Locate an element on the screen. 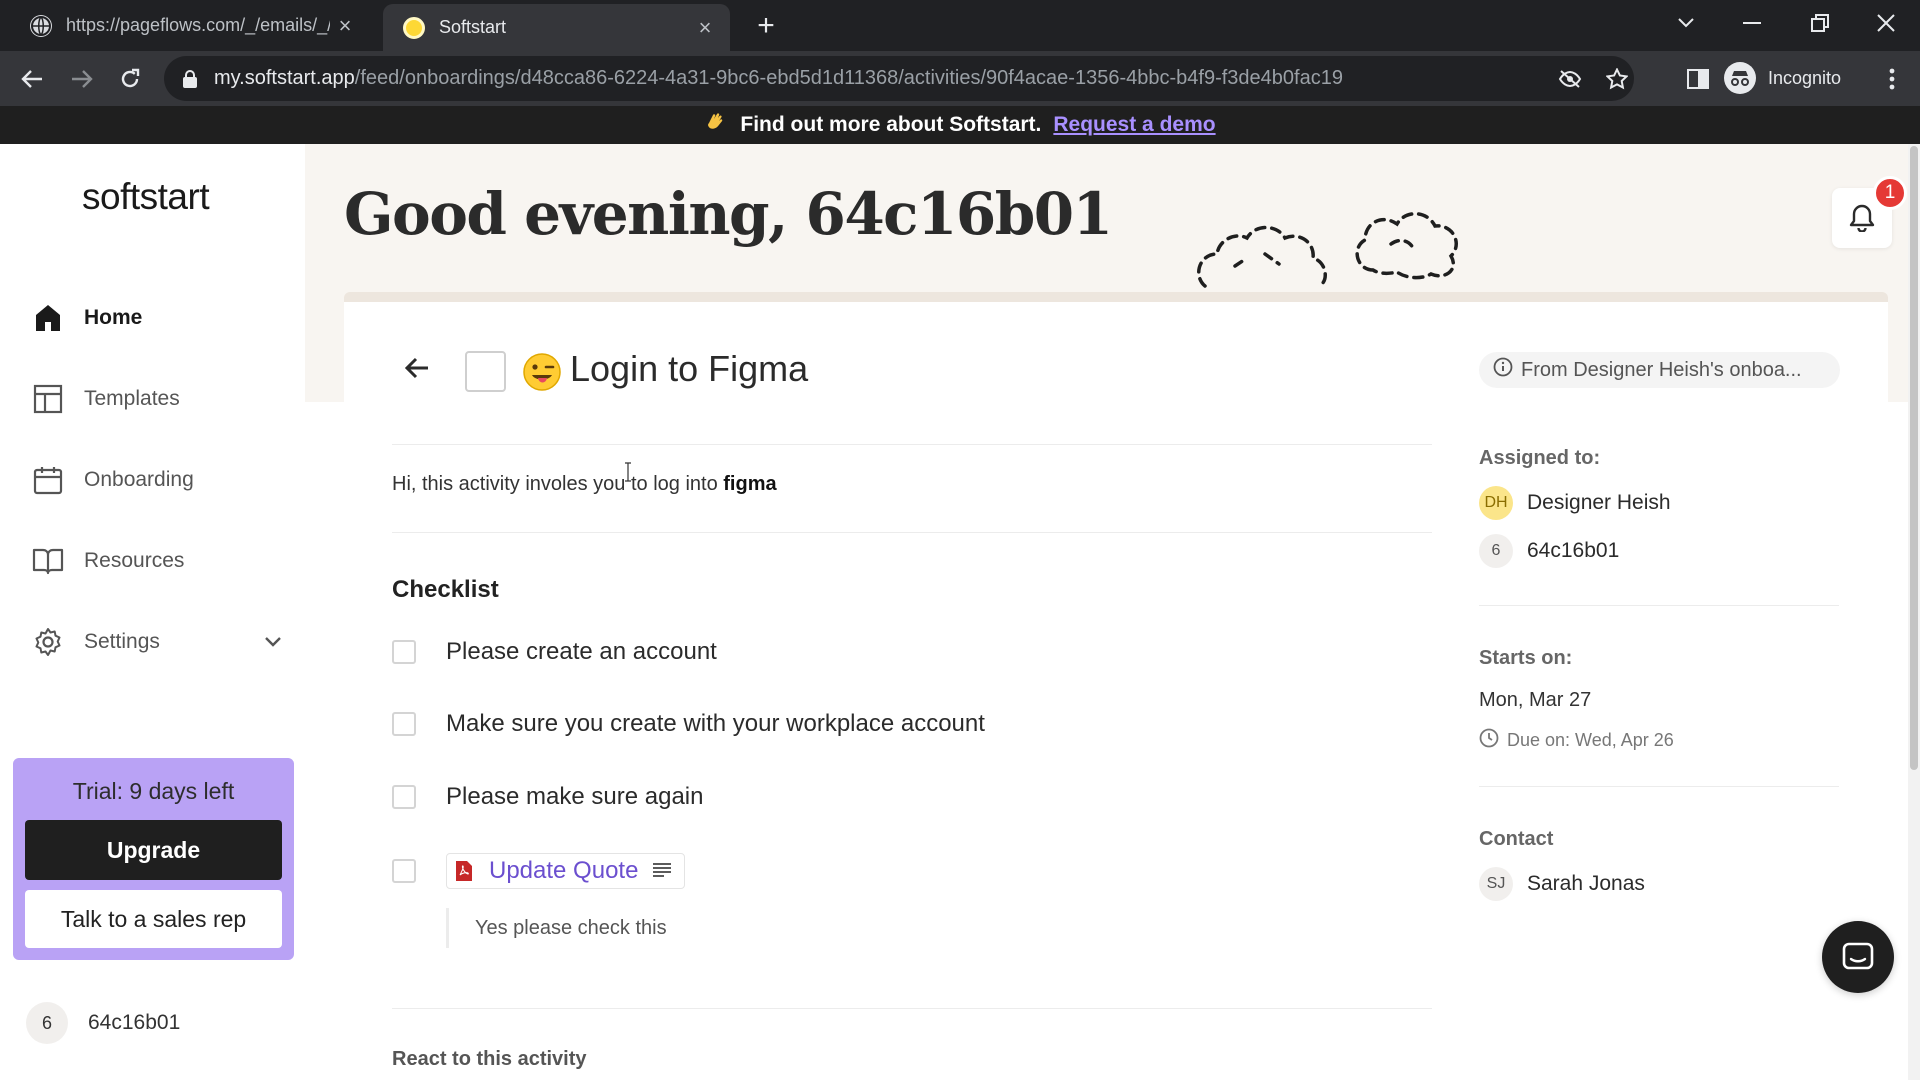  book-icon is located at coordinates (48, 561).